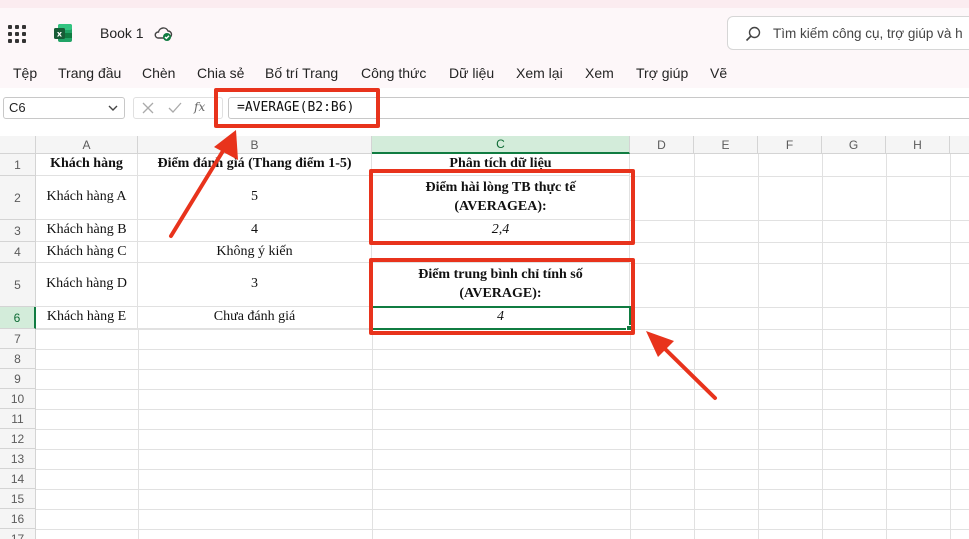 This screenshot has height=539, width=969. What do you see at coordinates (662, 145) in the screenshot?
I see `column-header-d: D` at bounding box center [662, 145].